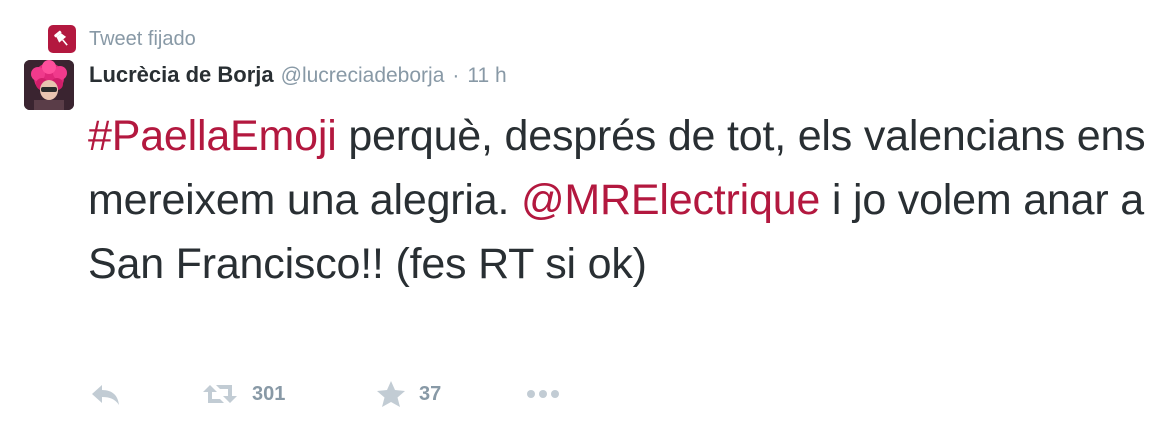 This screenshot has height=443, width=1171. I want to click on more-button, so click(543, 394).